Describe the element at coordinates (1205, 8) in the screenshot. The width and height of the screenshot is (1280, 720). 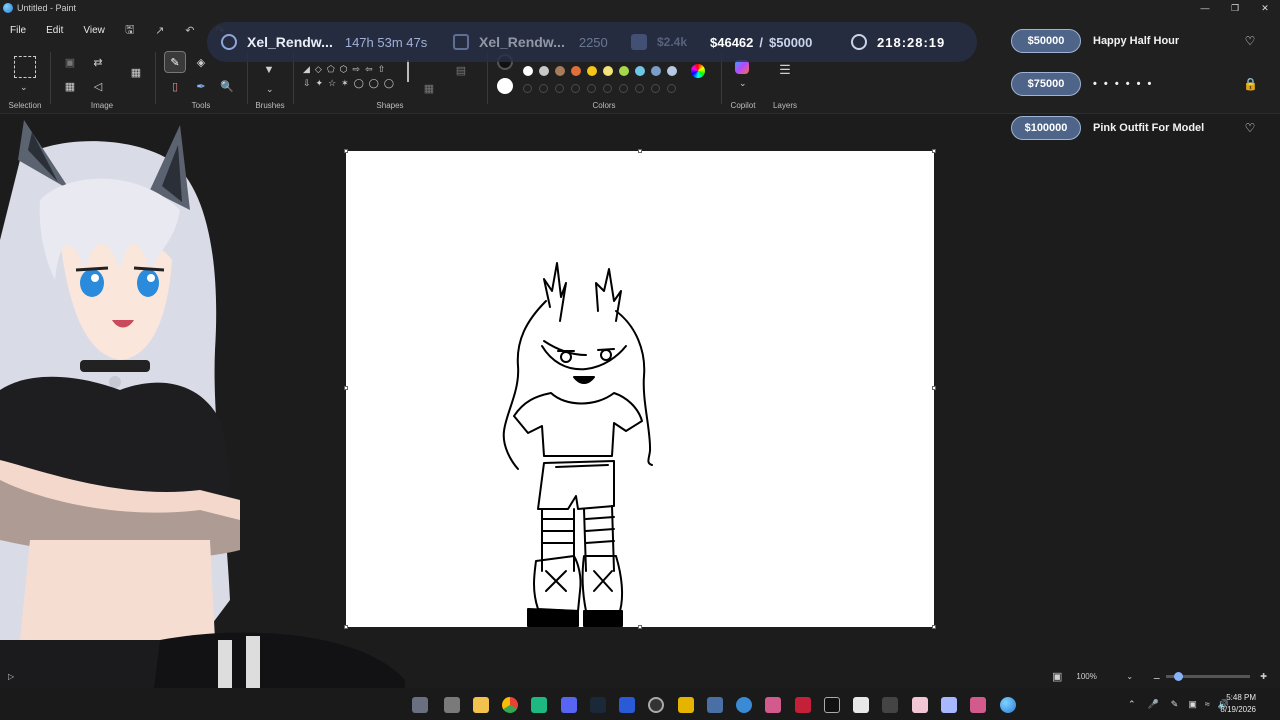
I see `minimize-button: —` at that location.